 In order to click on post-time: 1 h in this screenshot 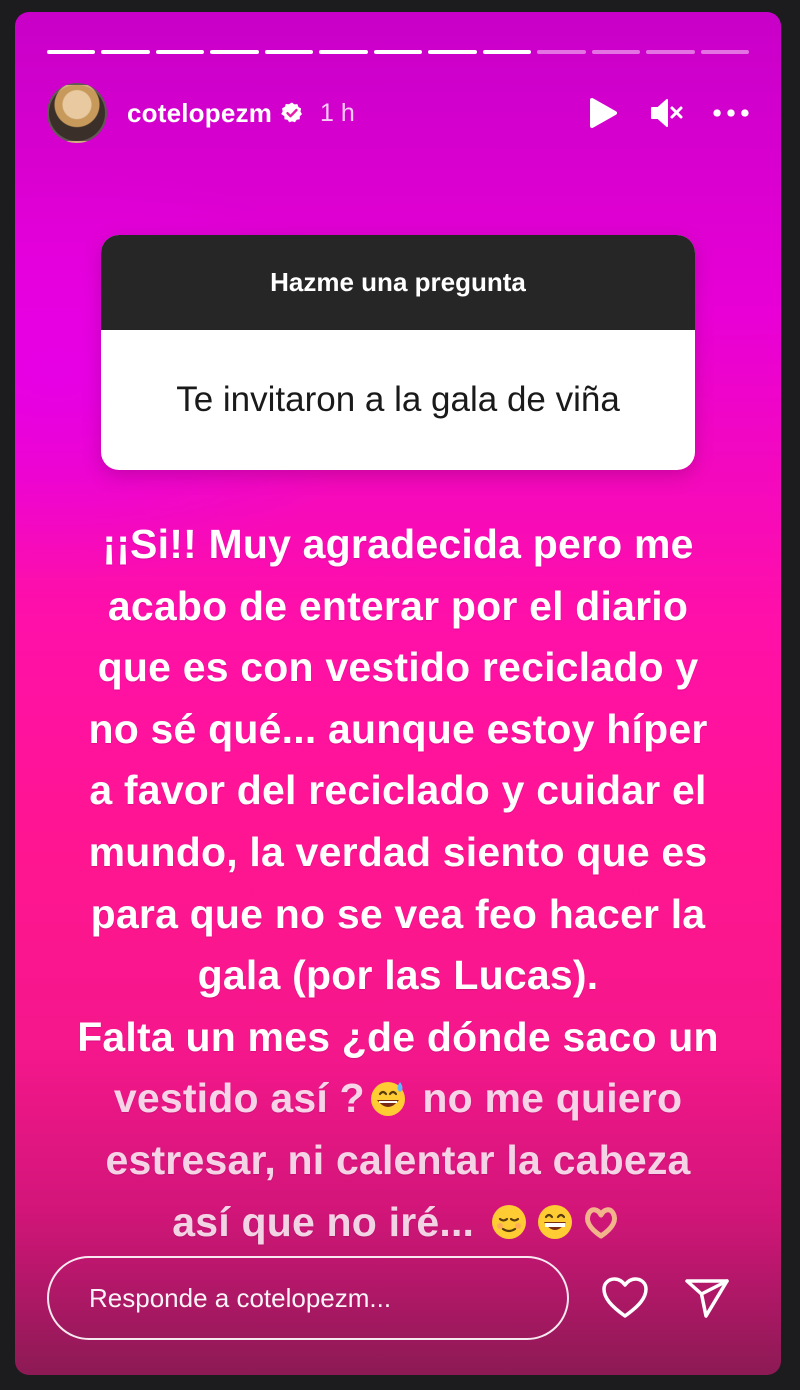, I will do `click(337, 112)`.